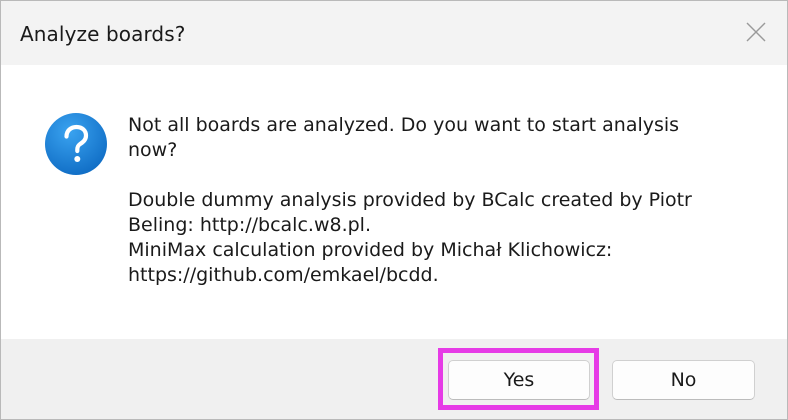 The height and width of the screenshot is (420, 788). What do you see at coordinates (103, 34) in the screenshot?
I see `dialog-title: Analyze boards?` at bounding box center [103, 34].